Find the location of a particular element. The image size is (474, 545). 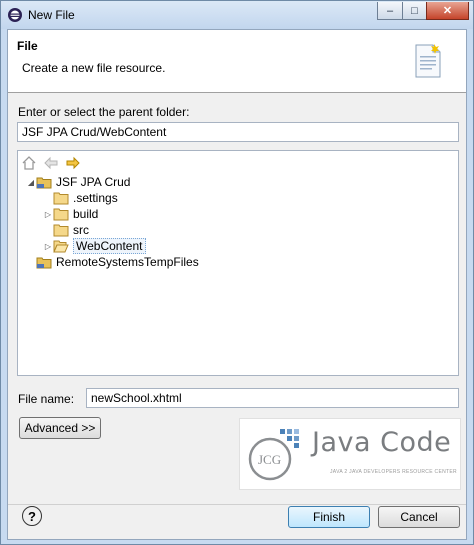

parent-folder-label: Enter or select the parent folder: is located at coordinates (104, 112).